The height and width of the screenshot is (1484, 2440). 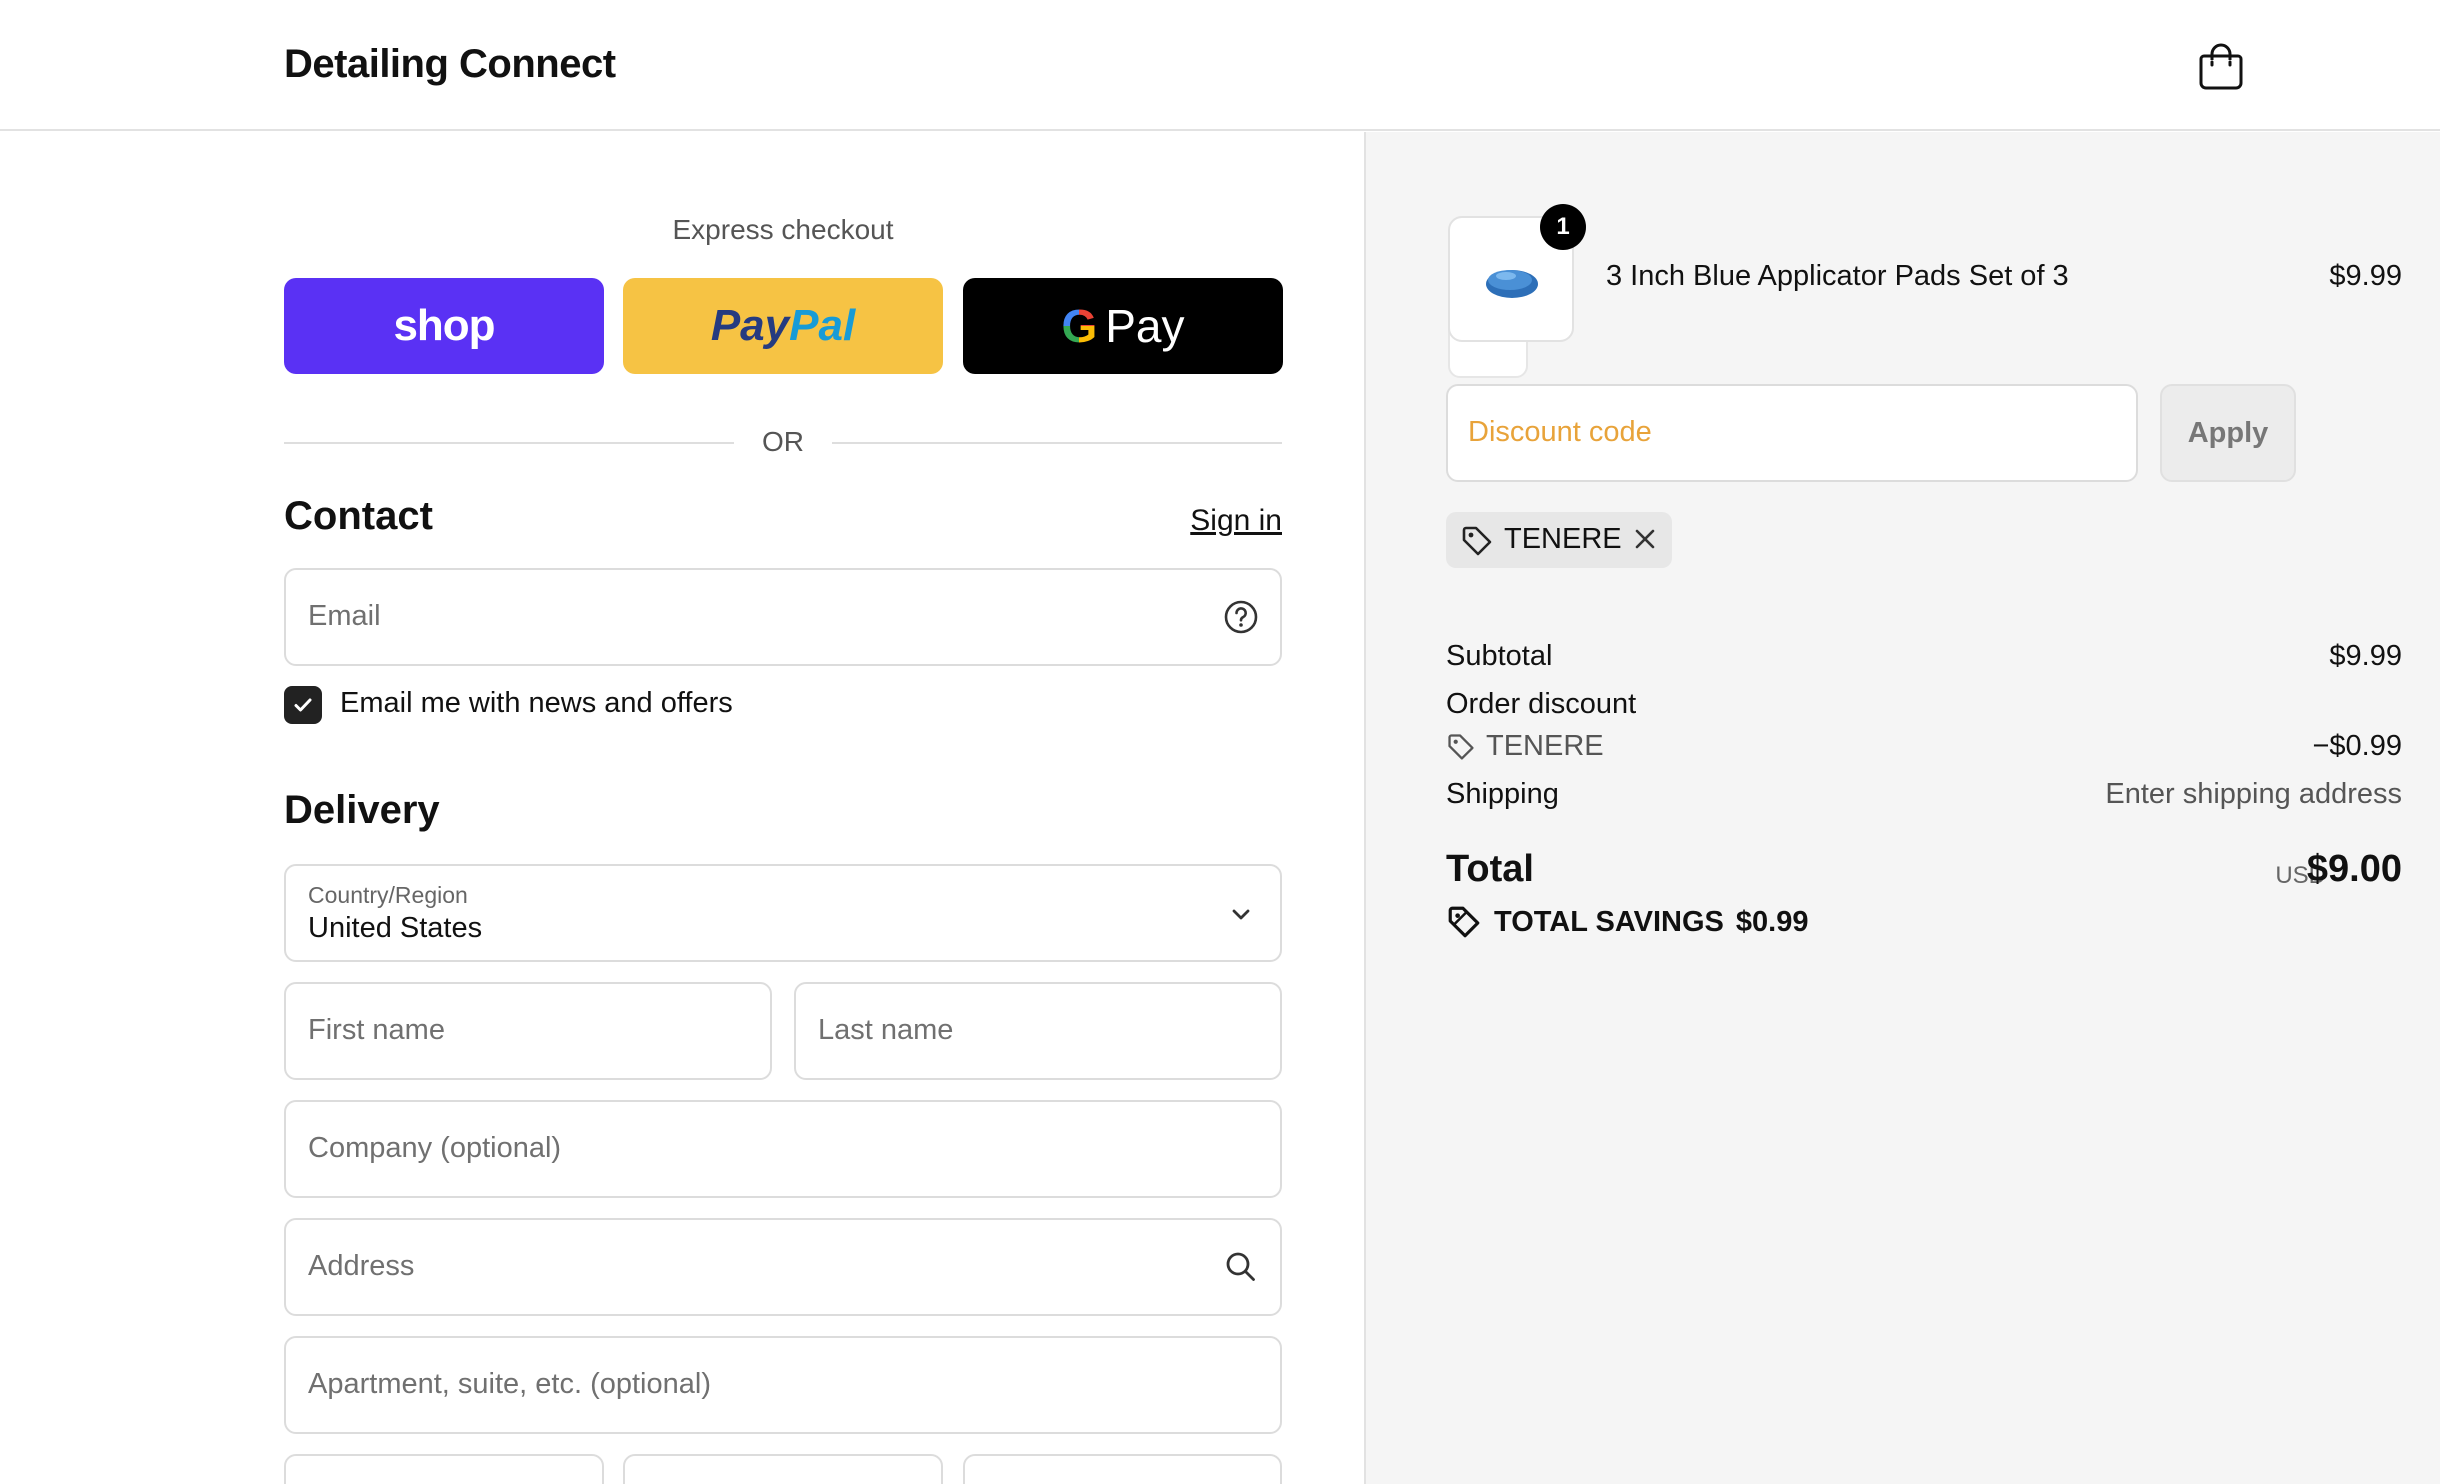 What do you see at coordinates (361, 1266) in the screenshot?
I see `address-placeholder: Address` at bounding box center [361, 1266].